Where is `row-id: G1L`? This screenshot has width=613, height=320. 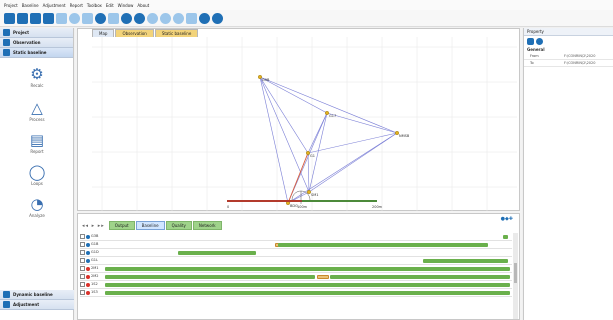
row-id: G1L is located at coordinates (94, 260).